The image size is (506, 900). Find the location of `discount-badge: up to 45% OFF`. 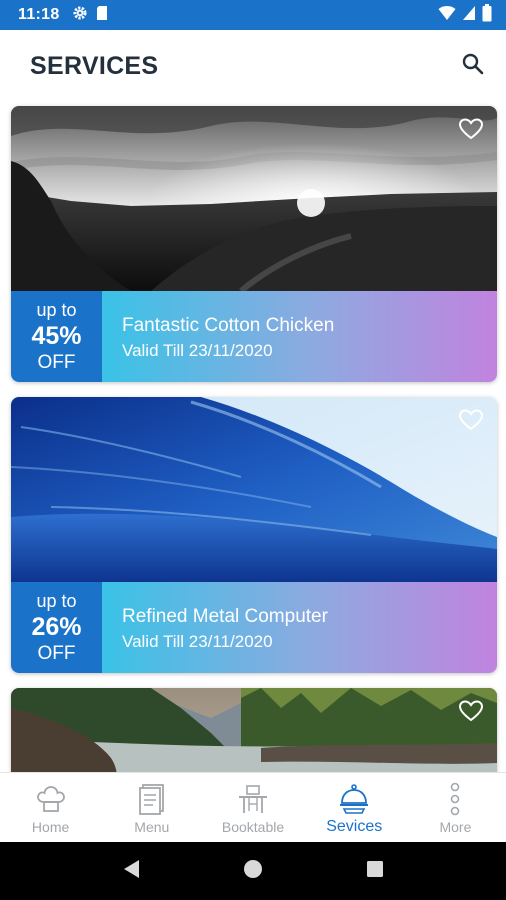

discount-badge: up to 45% OFF is located at coordinates (56, 336).